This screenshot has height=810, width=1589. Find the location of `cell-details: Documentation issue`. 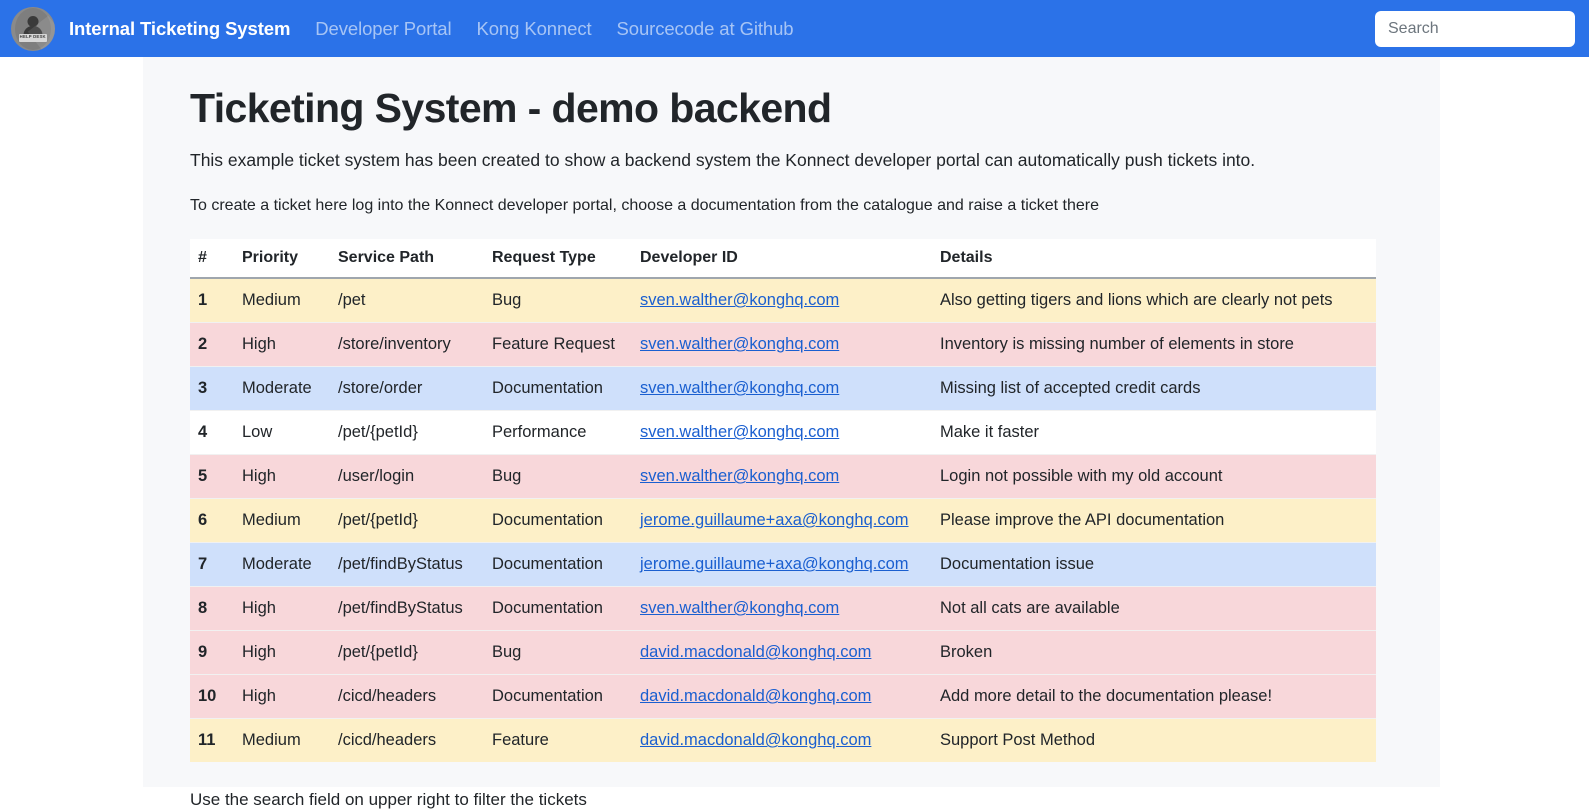

cell-details: Documentation issue is located at coordinates (1154, 564).